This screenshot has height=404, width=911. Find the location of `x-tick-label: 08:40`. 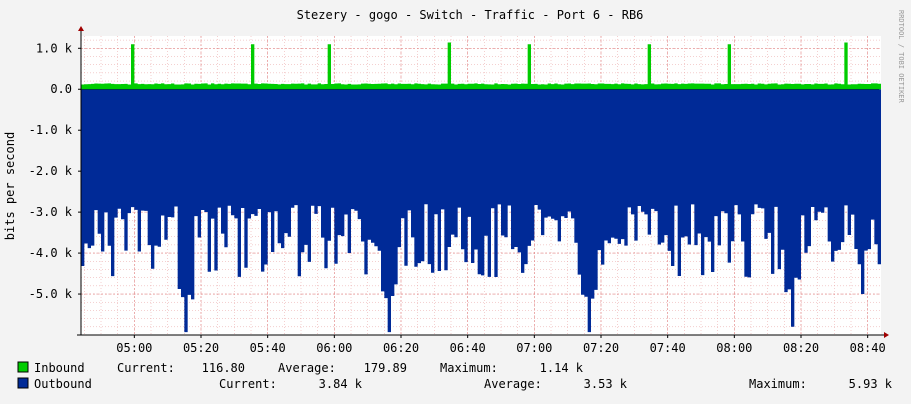

x-tick-label: 08:40 is located at coordinates (868, 348).